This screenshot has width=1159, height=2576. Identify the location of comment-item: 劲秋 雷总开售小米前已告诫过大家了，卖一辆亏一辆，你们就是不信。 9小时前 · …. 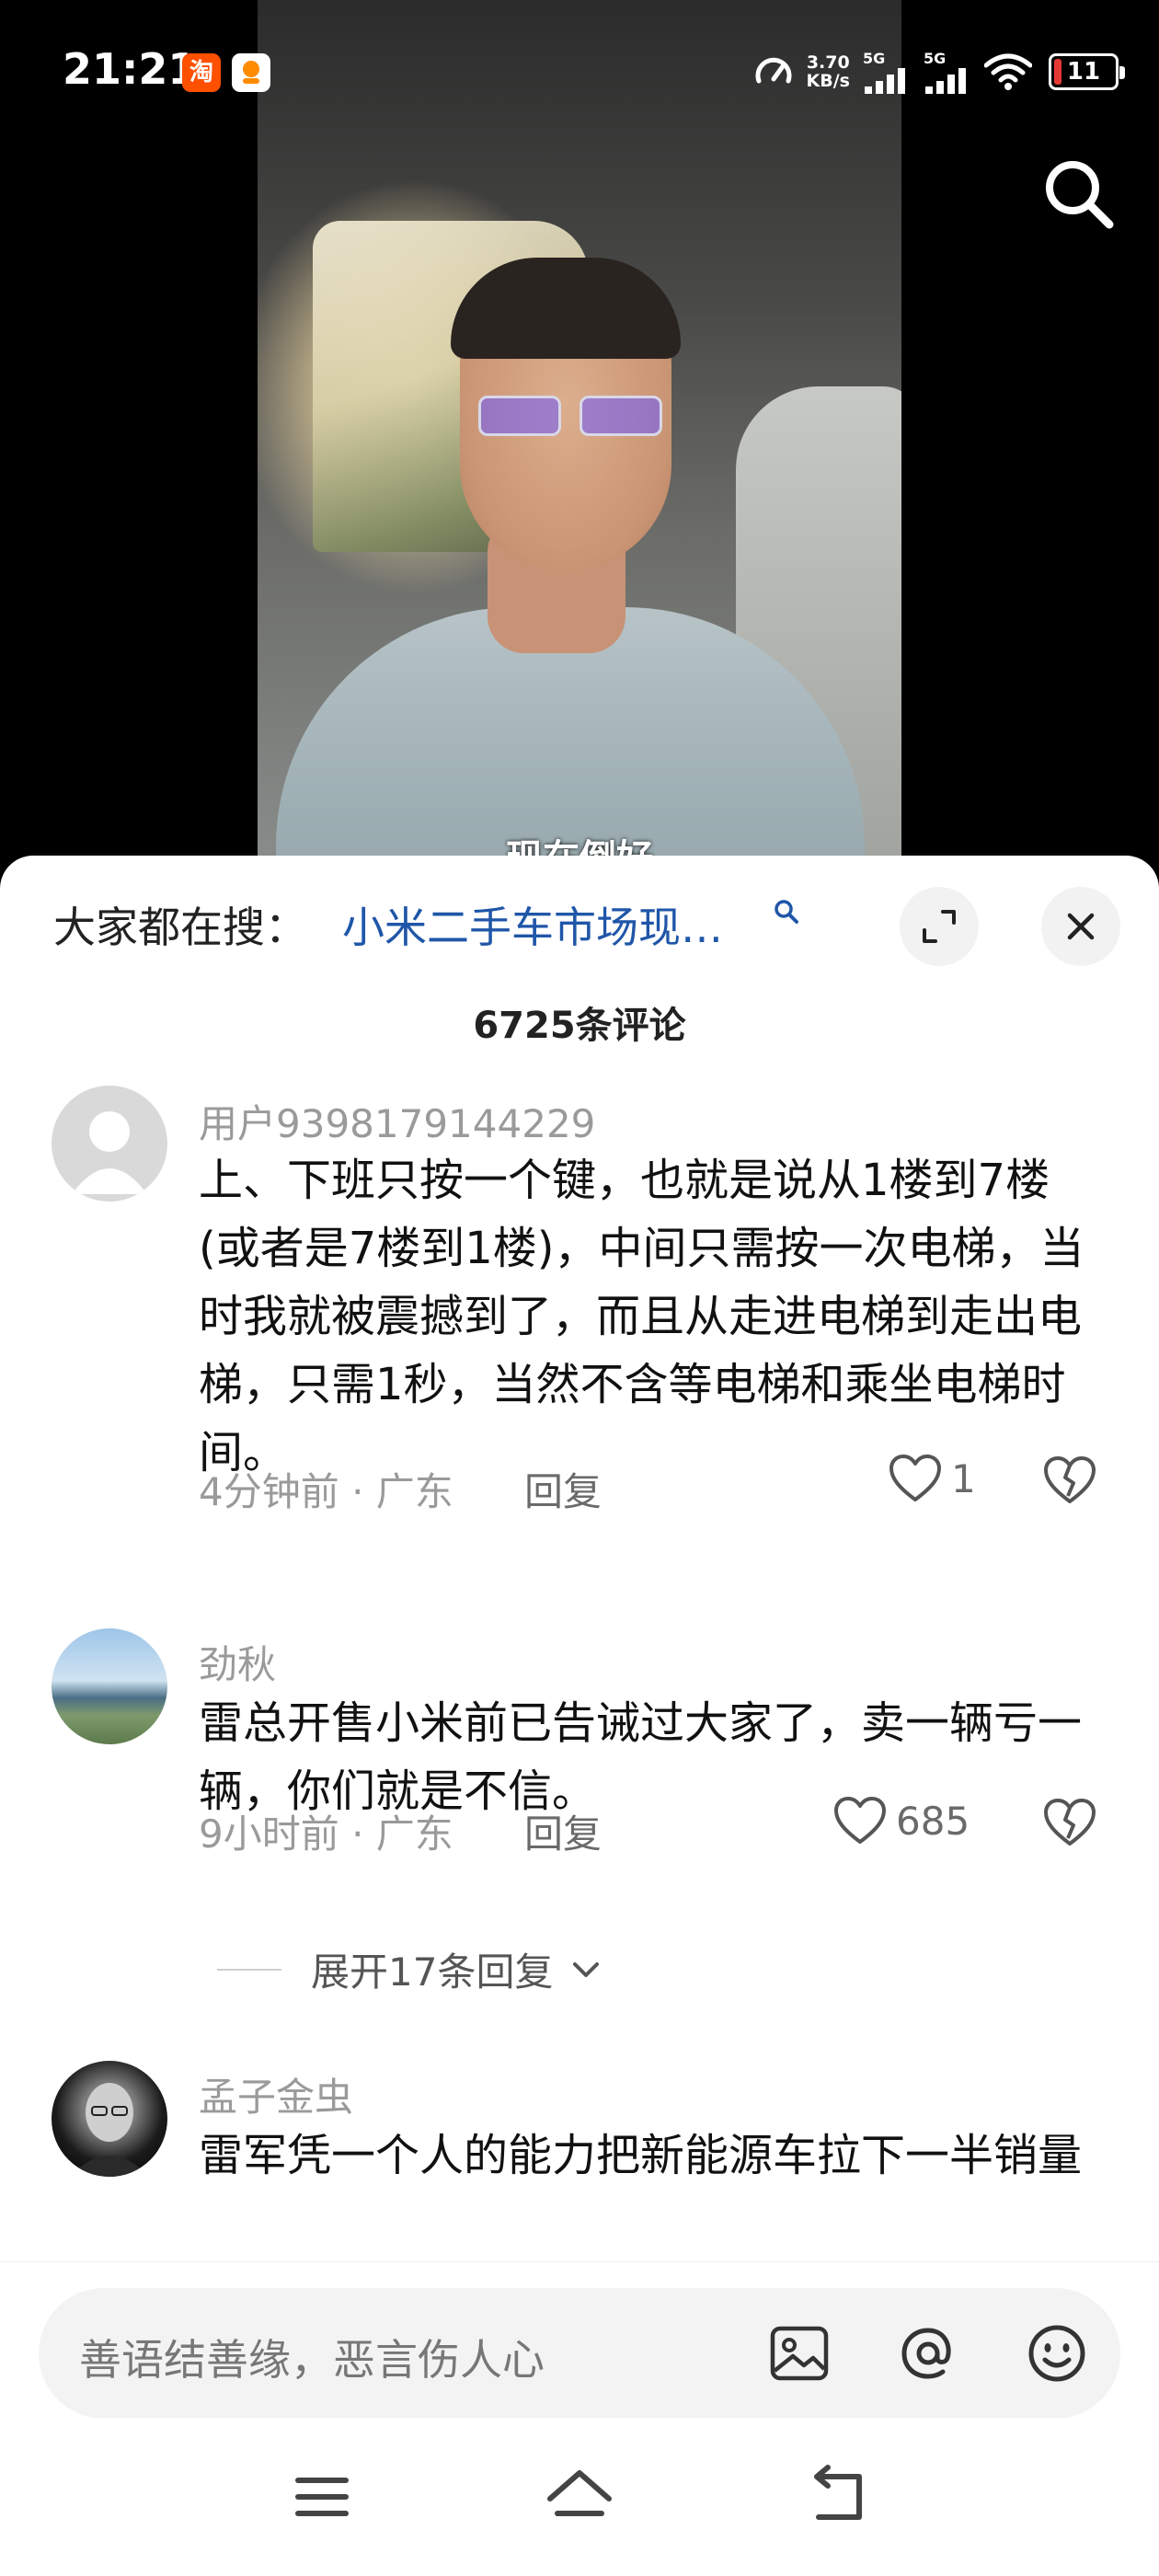
(579, 1766).